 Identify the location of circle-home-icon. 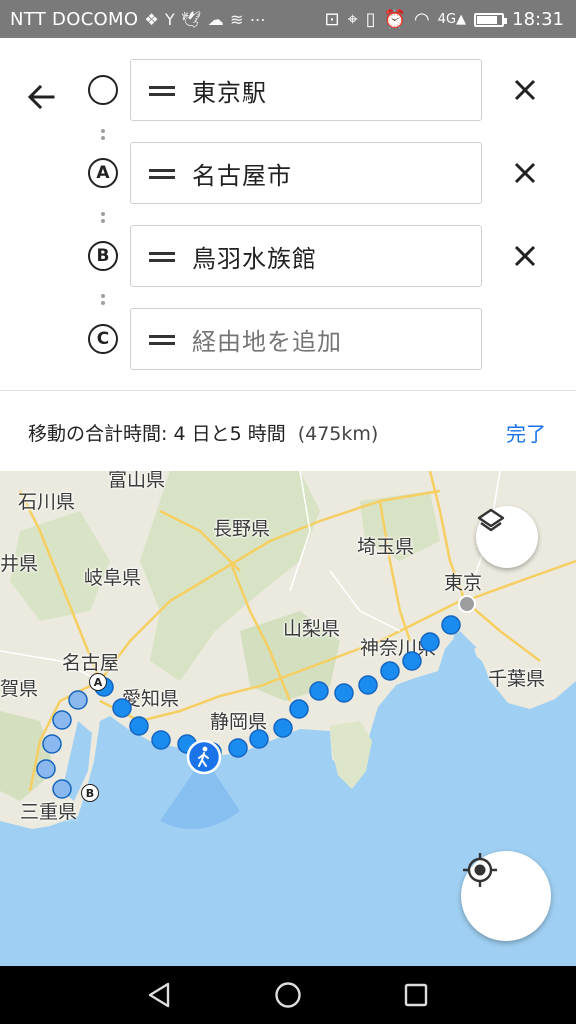
(288, 995).